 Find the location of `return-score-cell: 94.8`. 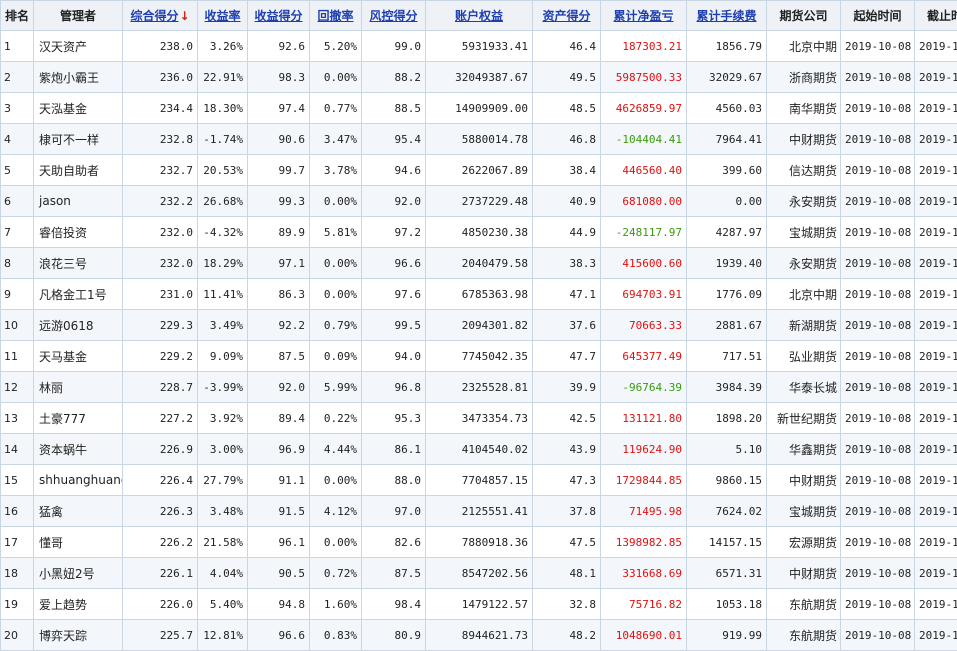

return-score-cell: 94.8 is located at coordinates (279, 604).